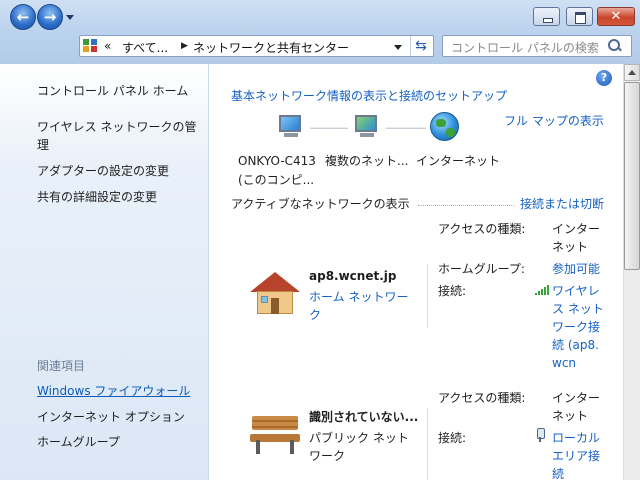  Describe the element at coordinates (363, 306) in the screenshot. I see `network-type-link-1: ホーム ネットワーク` at that location.